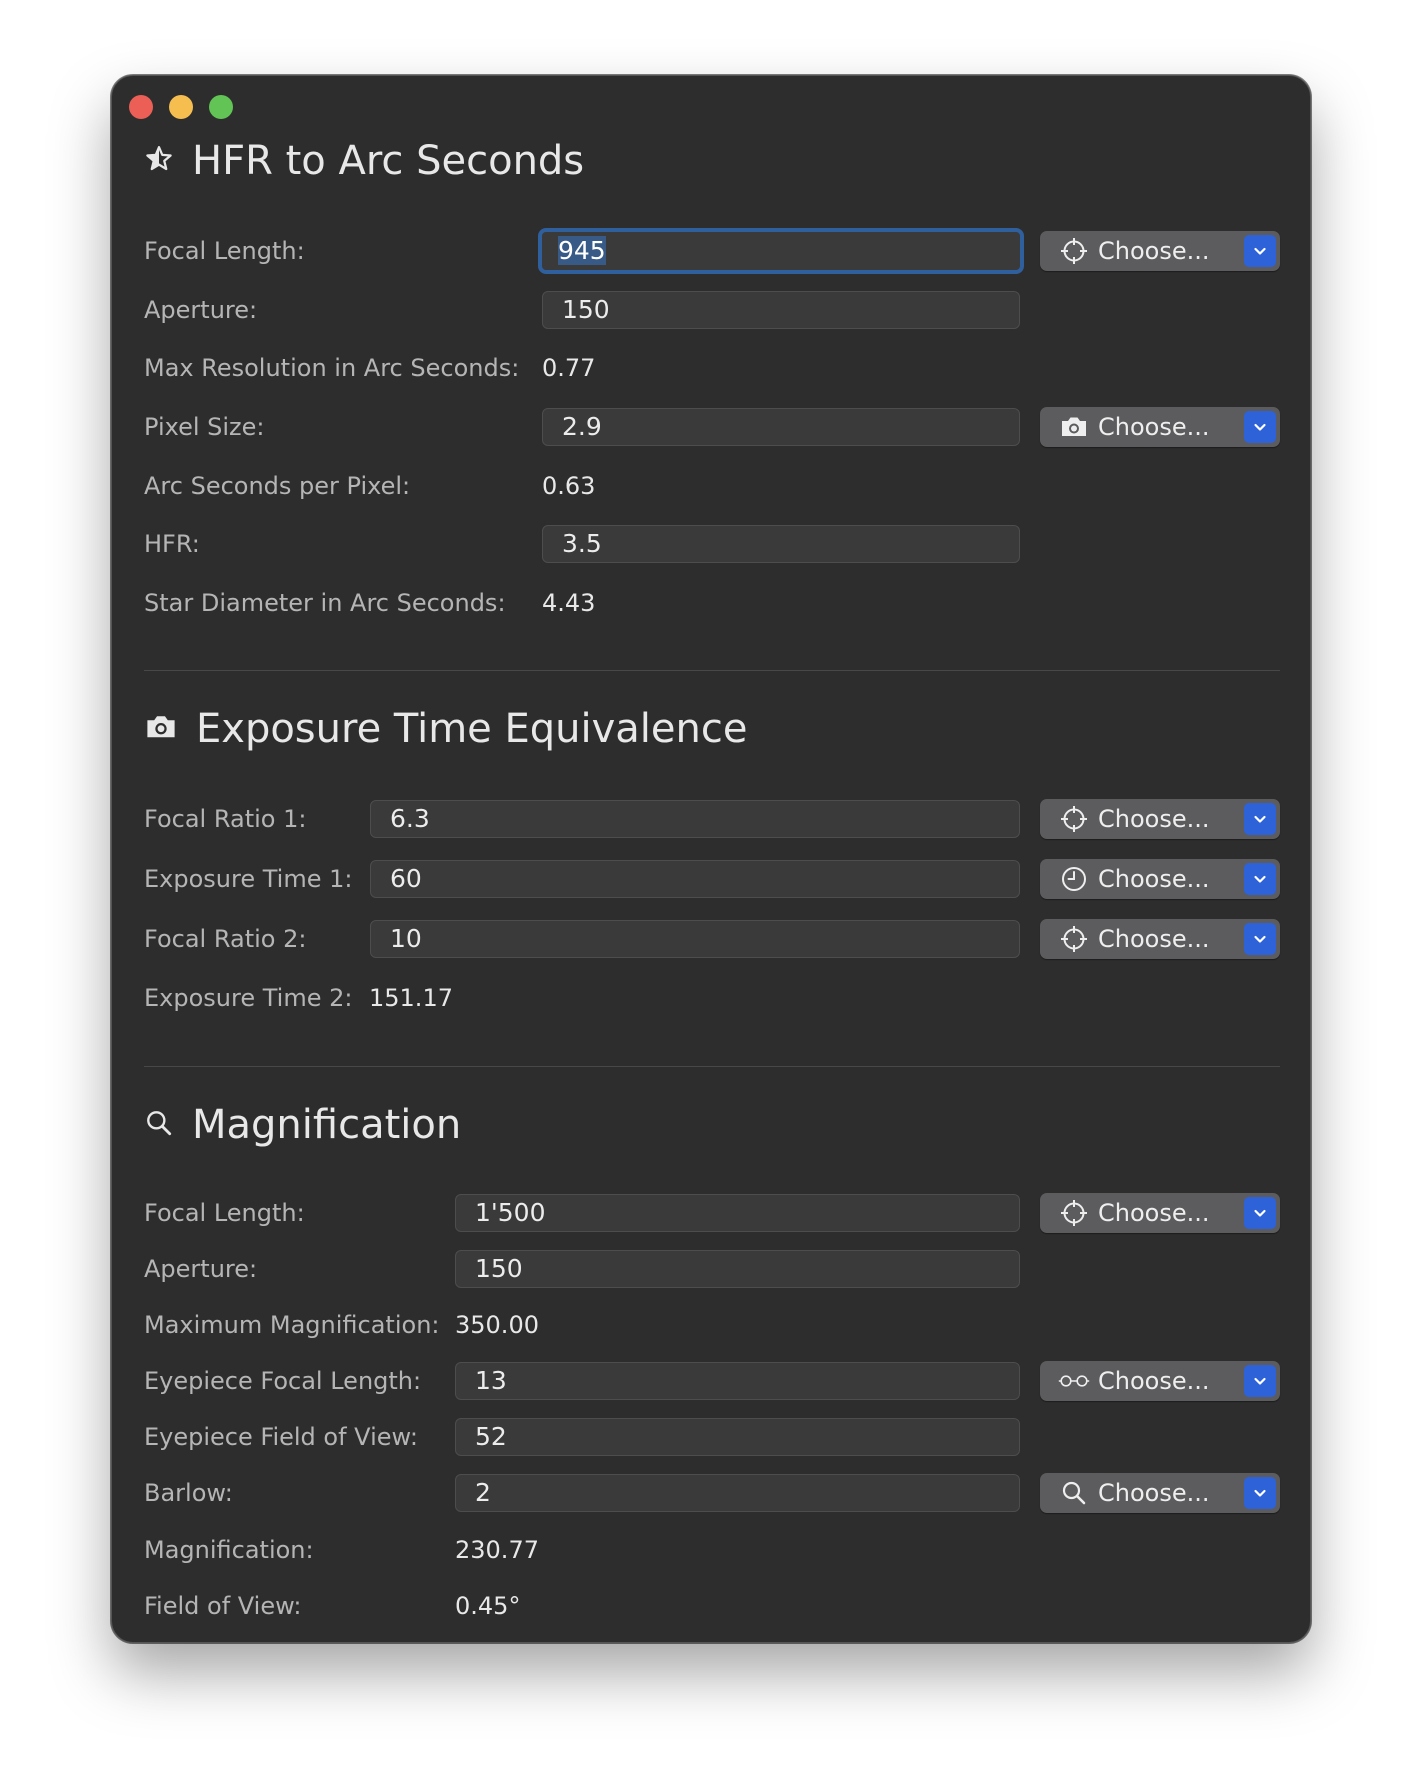 This screenshot has height=1792, width=1424. What do you see at coordinates (325, 603) in the screenshot?
I see `hfr-star-diameter-label: Star Diameter in Arc Seconds:` at bounding box center [325, 603].